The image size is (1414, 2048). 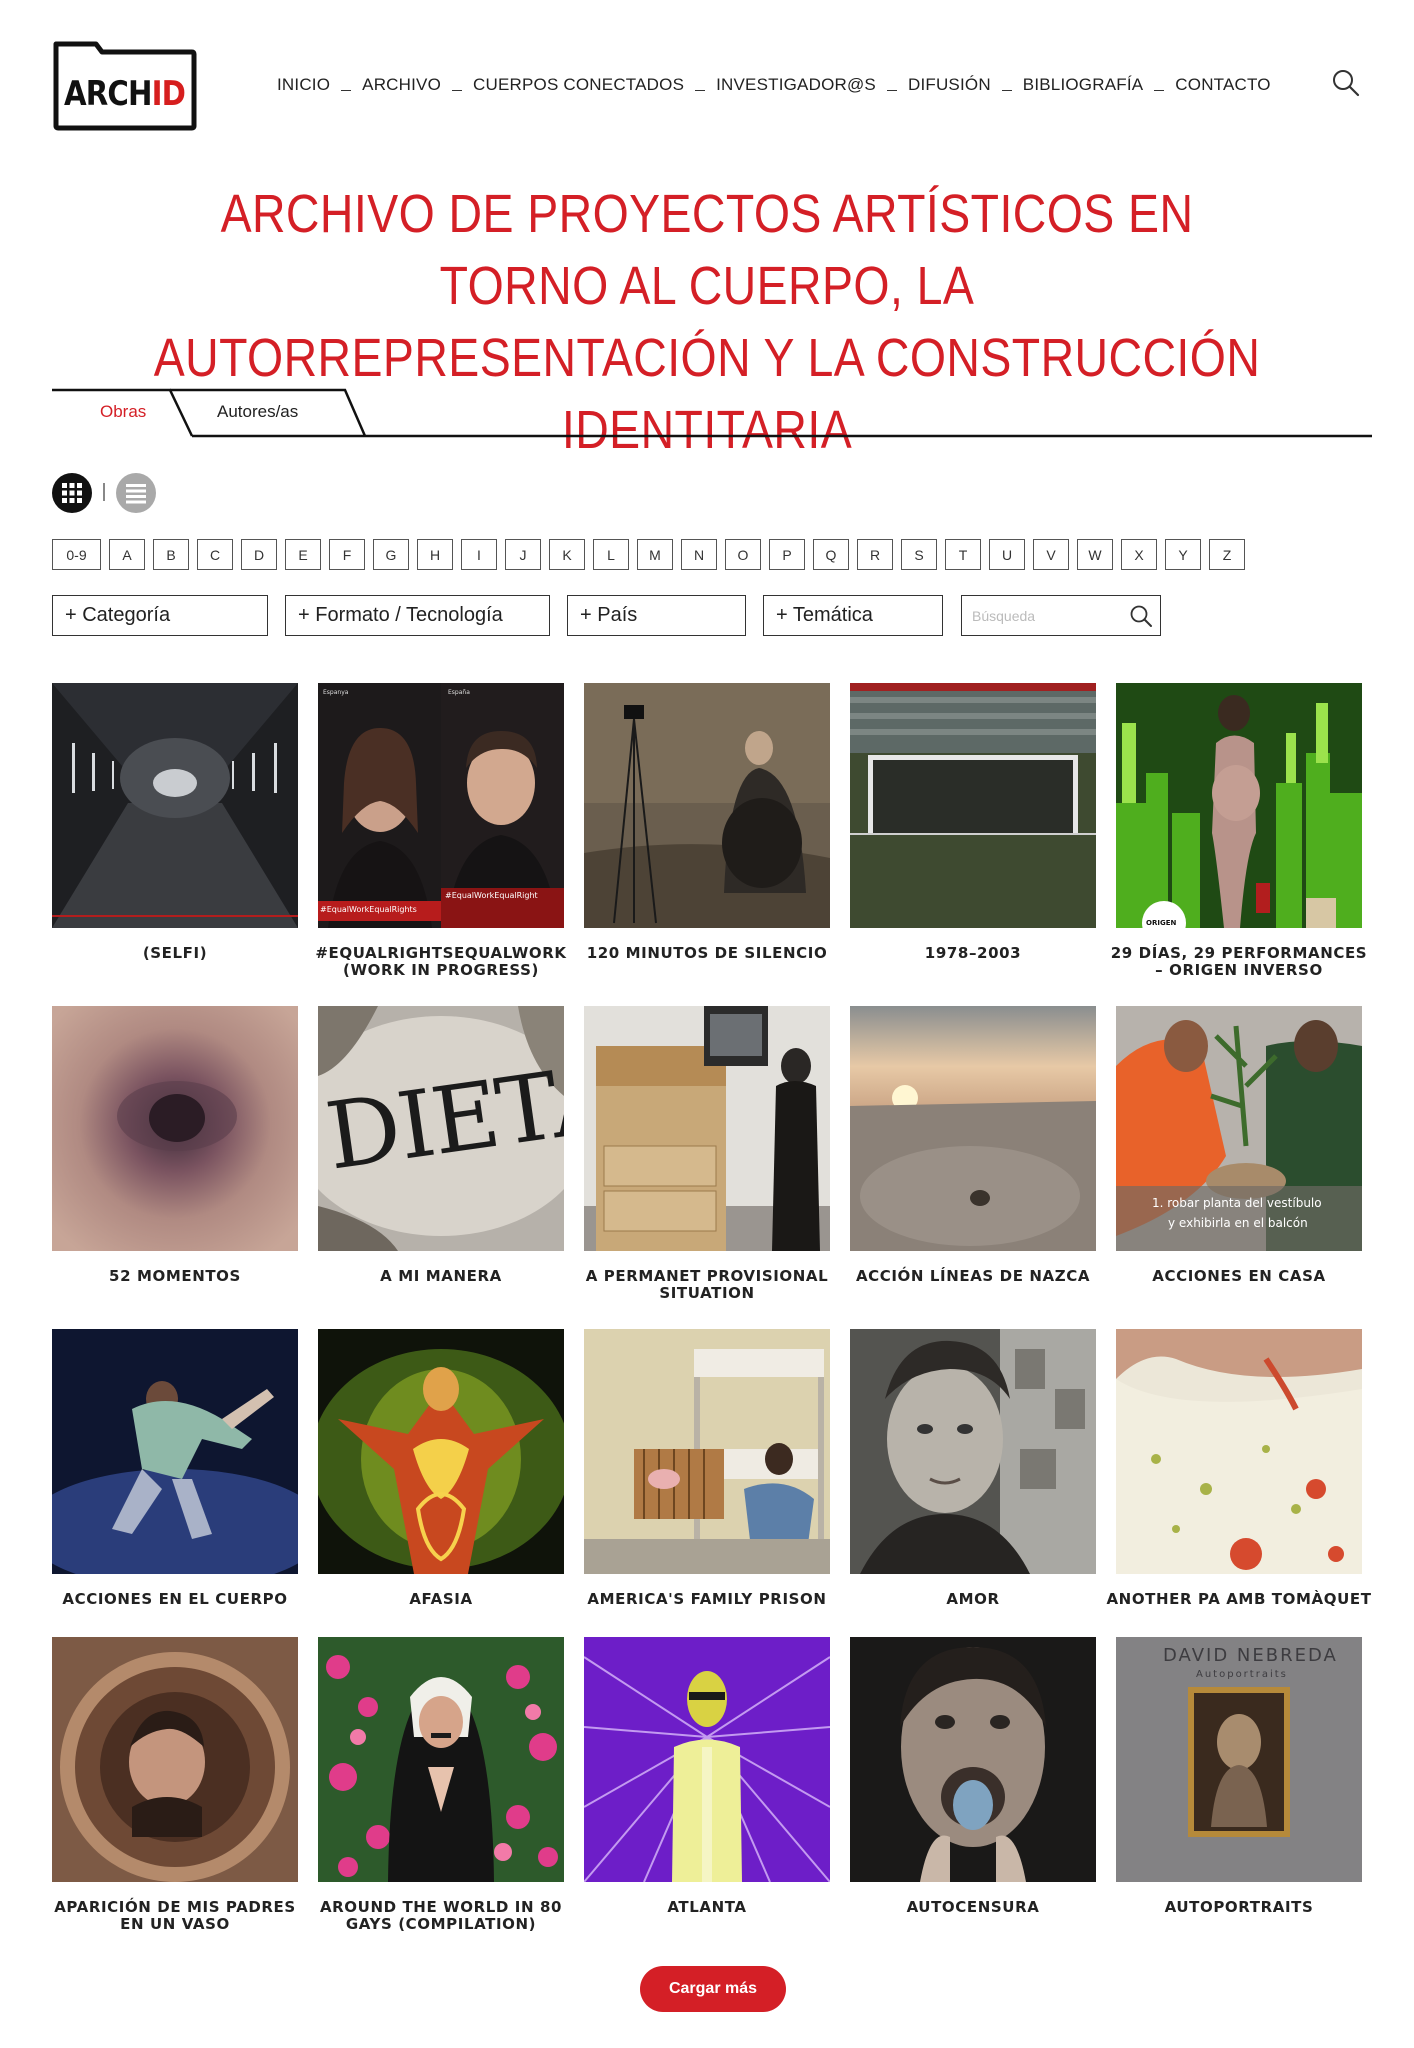 I want to click on tab-bar: Obras Autores/as, so click(x=712, y=414).